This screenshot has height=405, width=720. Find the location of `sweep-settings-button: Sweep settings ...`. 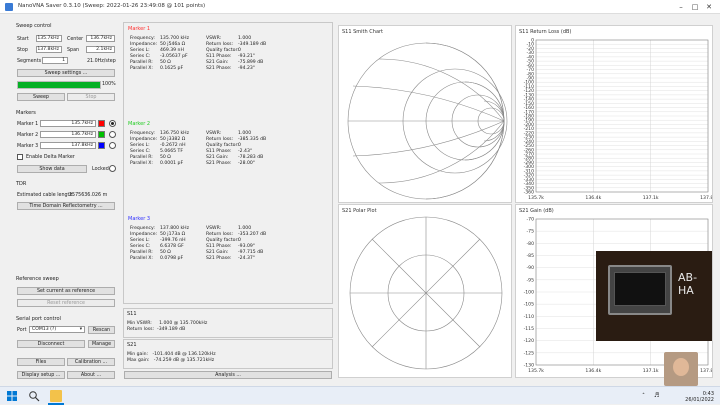

sweep-settings-button: Sweep settings ... is located at coordinates (66, 73).